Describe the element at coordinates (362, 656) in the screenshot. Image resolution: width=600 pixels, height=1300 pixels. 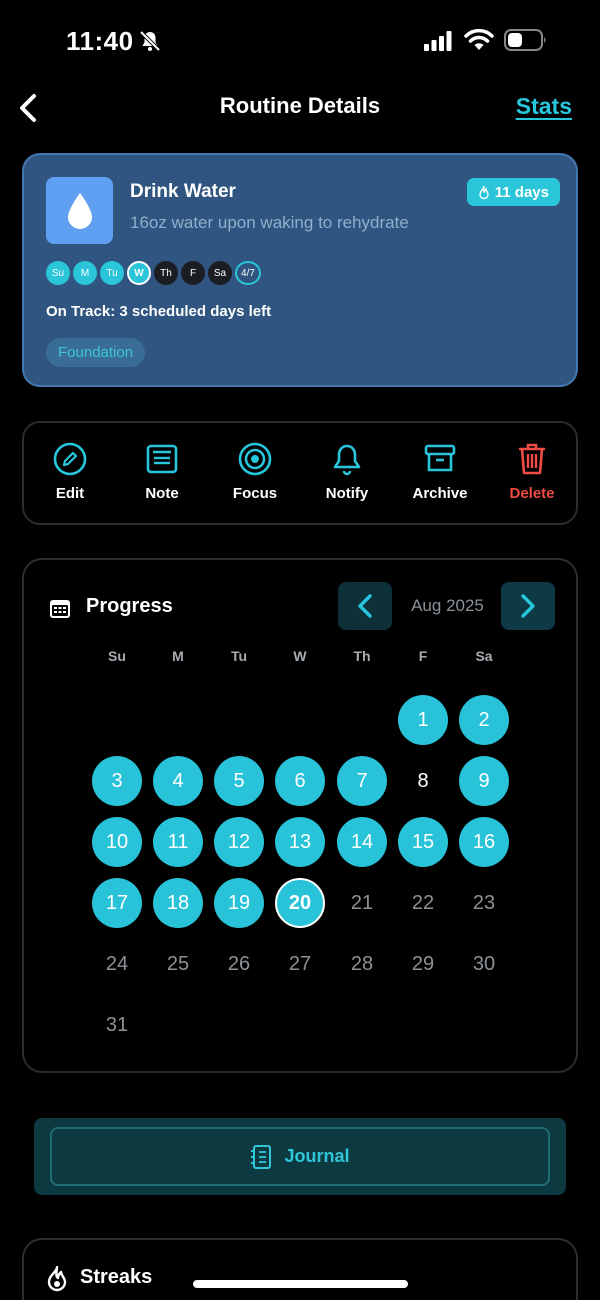
I see `weekday-header: Th` at that location.